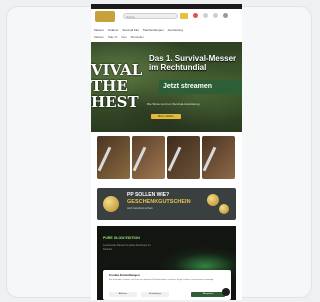 This screenshot has width=320, height=302. I want to click on logo, so click(105, 16).